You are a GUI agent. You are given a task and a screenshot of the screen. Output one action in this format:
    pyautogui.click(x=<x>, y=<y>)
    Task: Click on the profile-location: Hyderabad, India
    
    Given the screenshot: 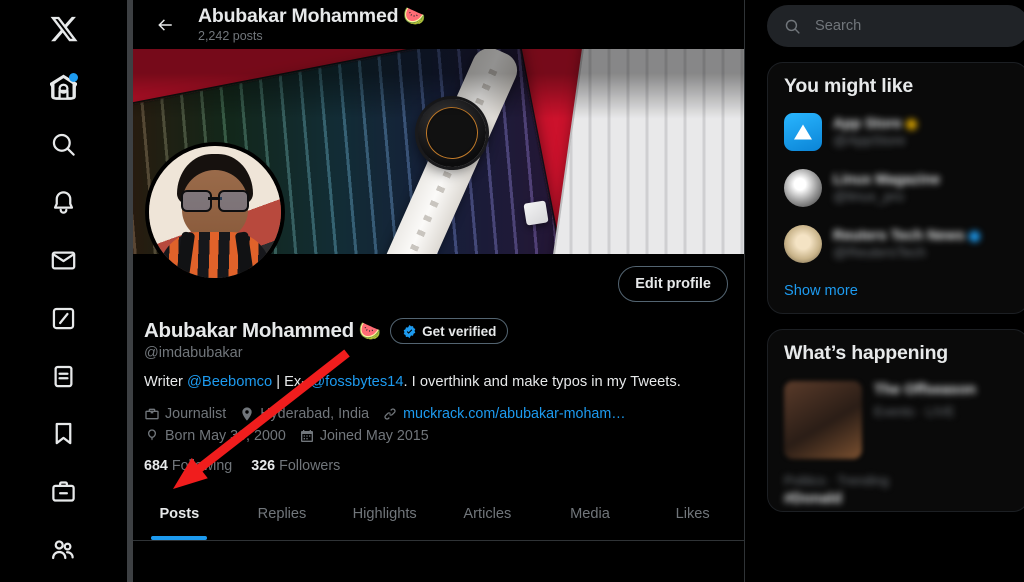 What is the action you would take?
    pyautogui.click(x=304, y=414)
    